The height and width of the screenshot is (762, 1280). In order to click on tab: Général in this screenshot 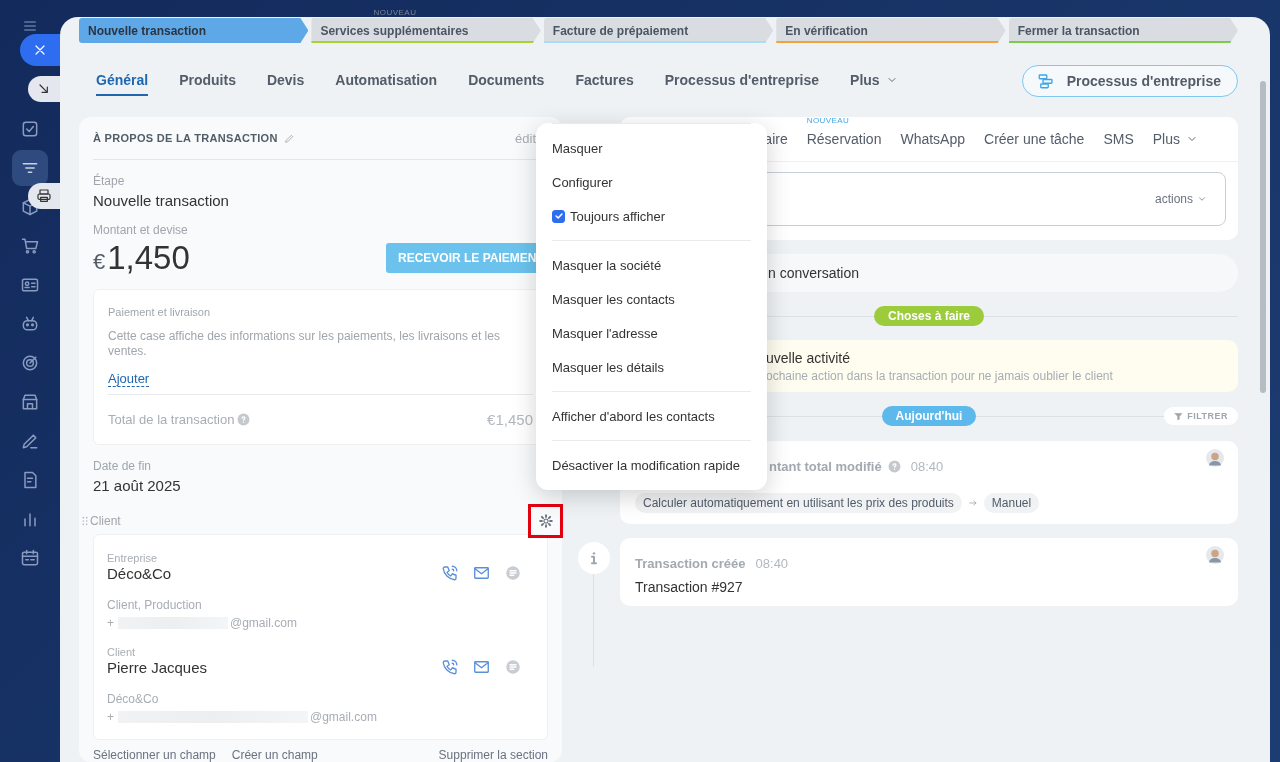, I will do `click(122, 81)`.